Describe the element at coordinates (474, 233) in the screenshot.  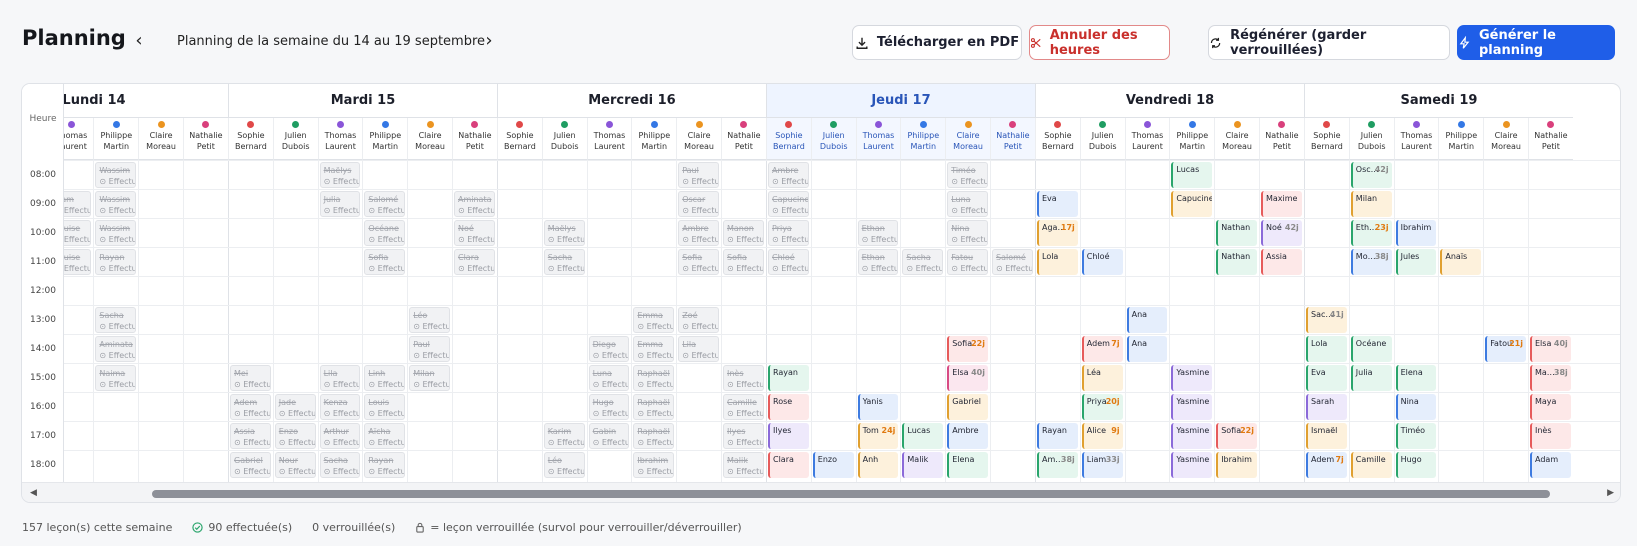
I see `lesson-card: Noé ⊙ Effectu` at that location.